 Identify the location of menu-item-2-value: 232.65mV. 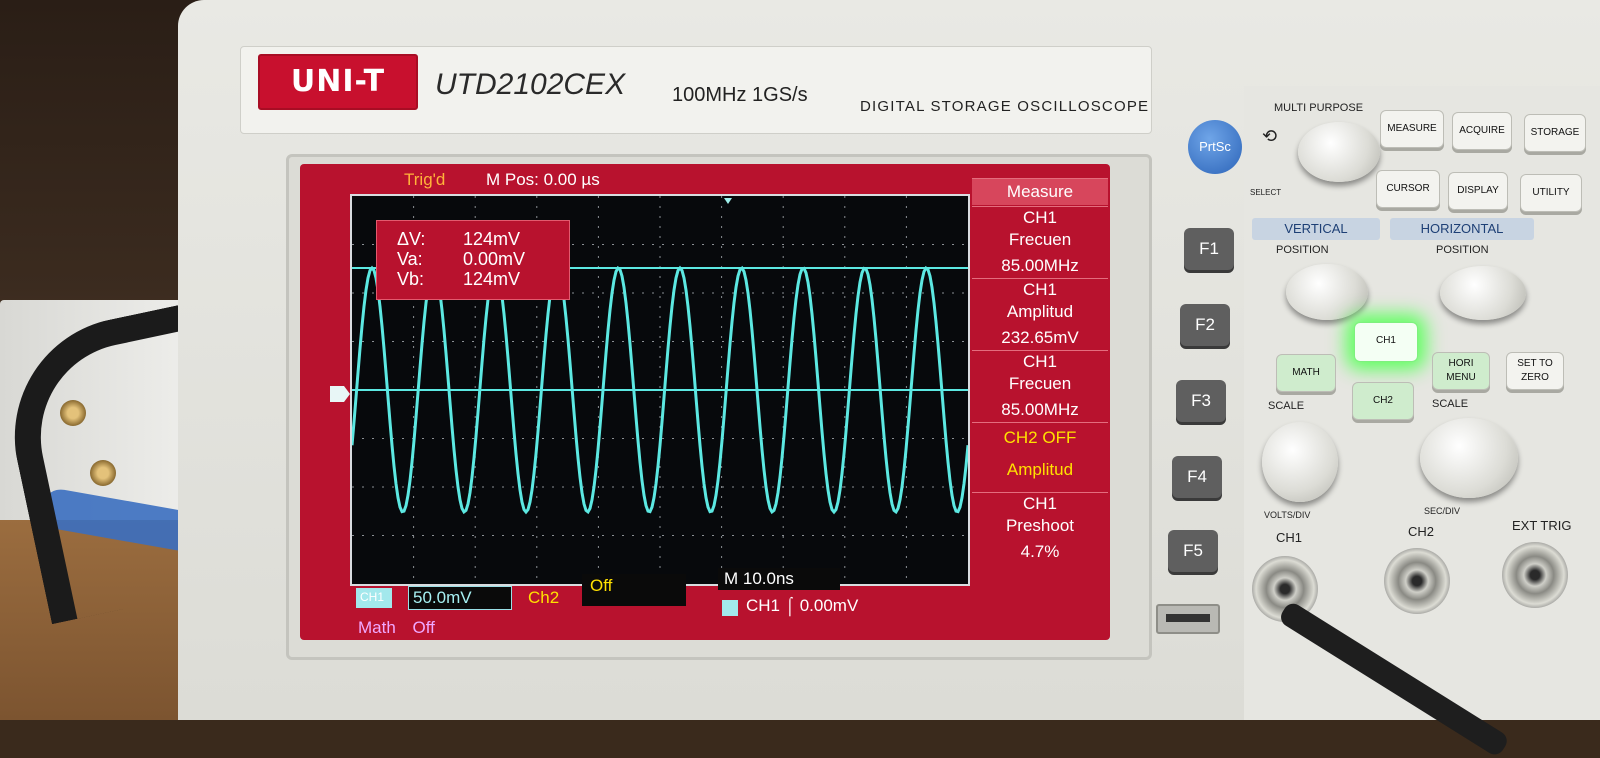
(1040, 337).